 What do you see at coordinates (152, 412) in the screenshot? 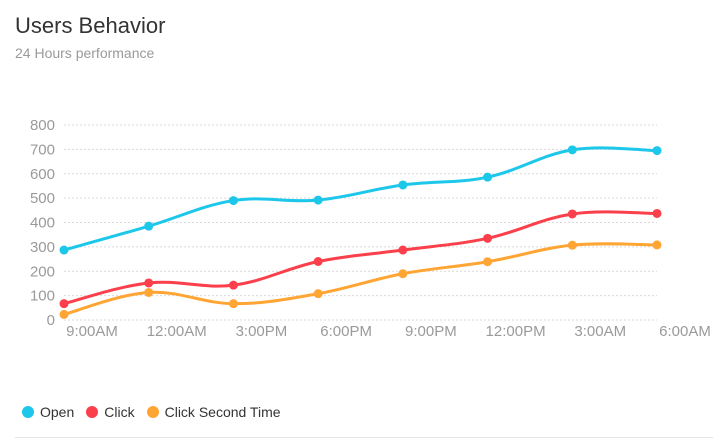
I see `legend-marker-click-second-time` at bounding box center [152, 412].